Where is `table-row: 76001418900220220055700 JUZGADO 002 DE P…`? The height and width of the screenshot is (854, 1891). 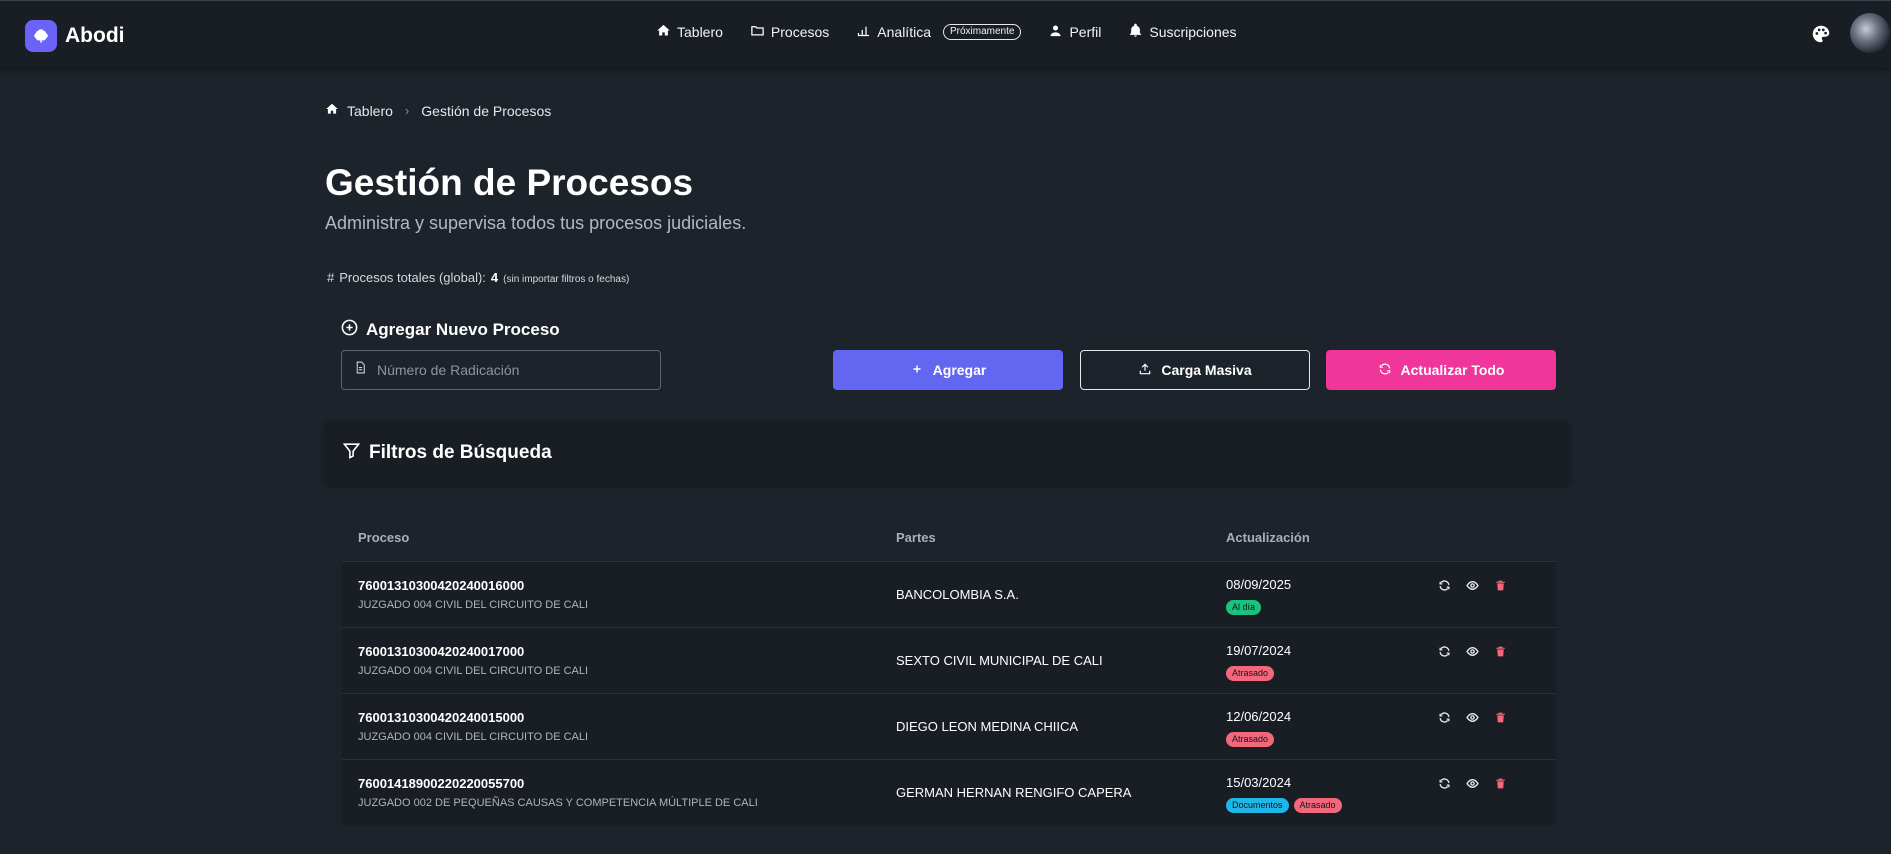 table-row: 76001418900220220055700 JUZGADO 002 DE P… is located at coordinates (949, 792).